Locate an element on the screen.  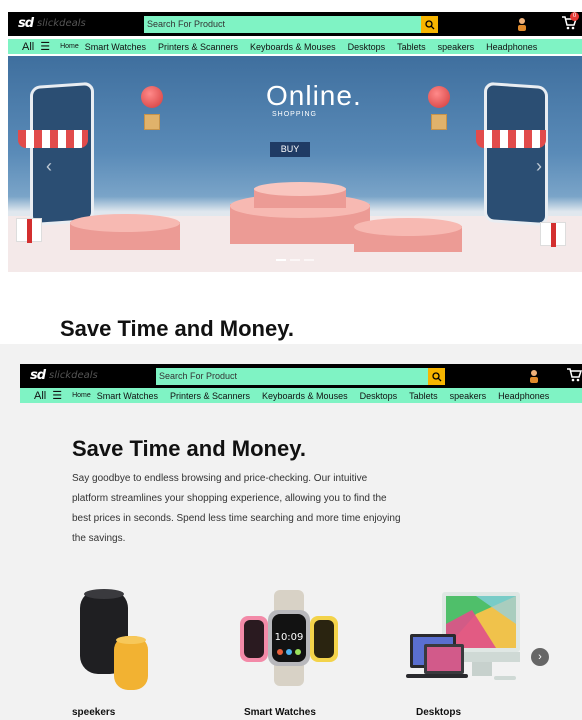
product-desktops is located at coordinates (465, 639).